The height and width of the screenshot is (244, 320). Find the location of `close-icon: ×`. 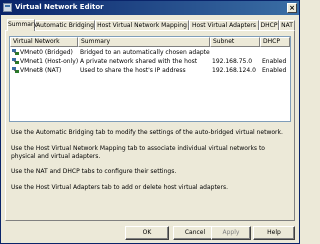

close-icon: × is located at coordinates (292, 8).